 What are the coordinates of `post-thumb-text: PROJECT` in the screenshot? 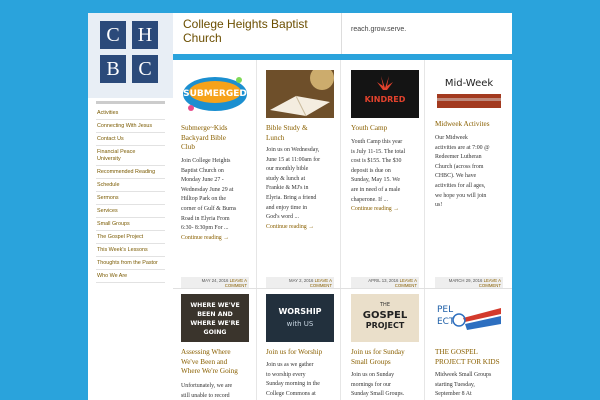 It's located at (385, 325).